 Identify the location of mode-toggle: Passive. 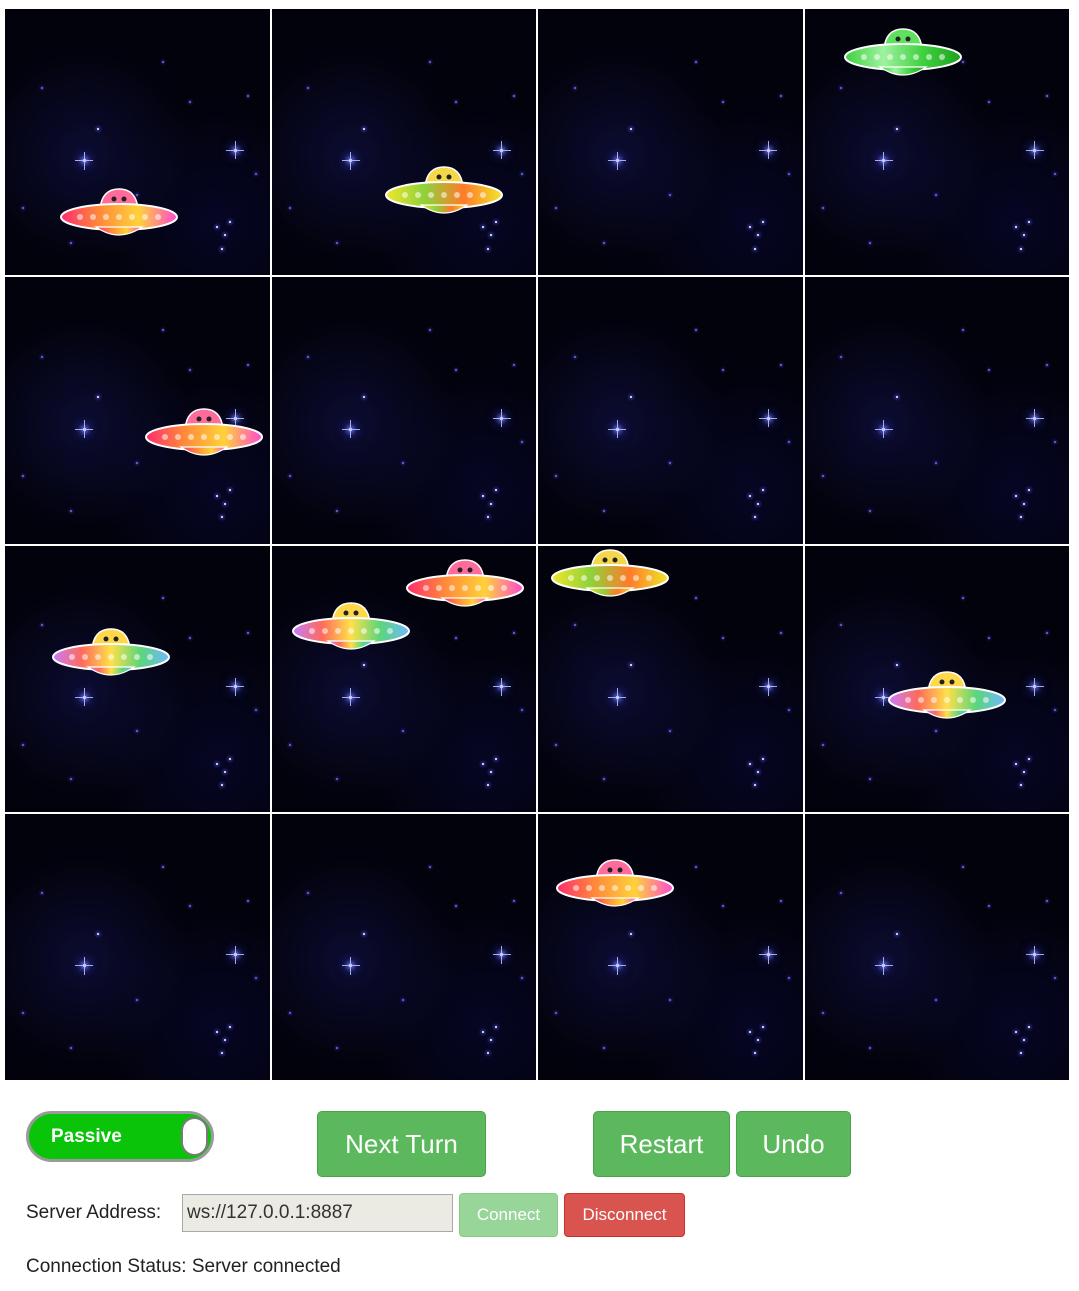
(120, 1136).